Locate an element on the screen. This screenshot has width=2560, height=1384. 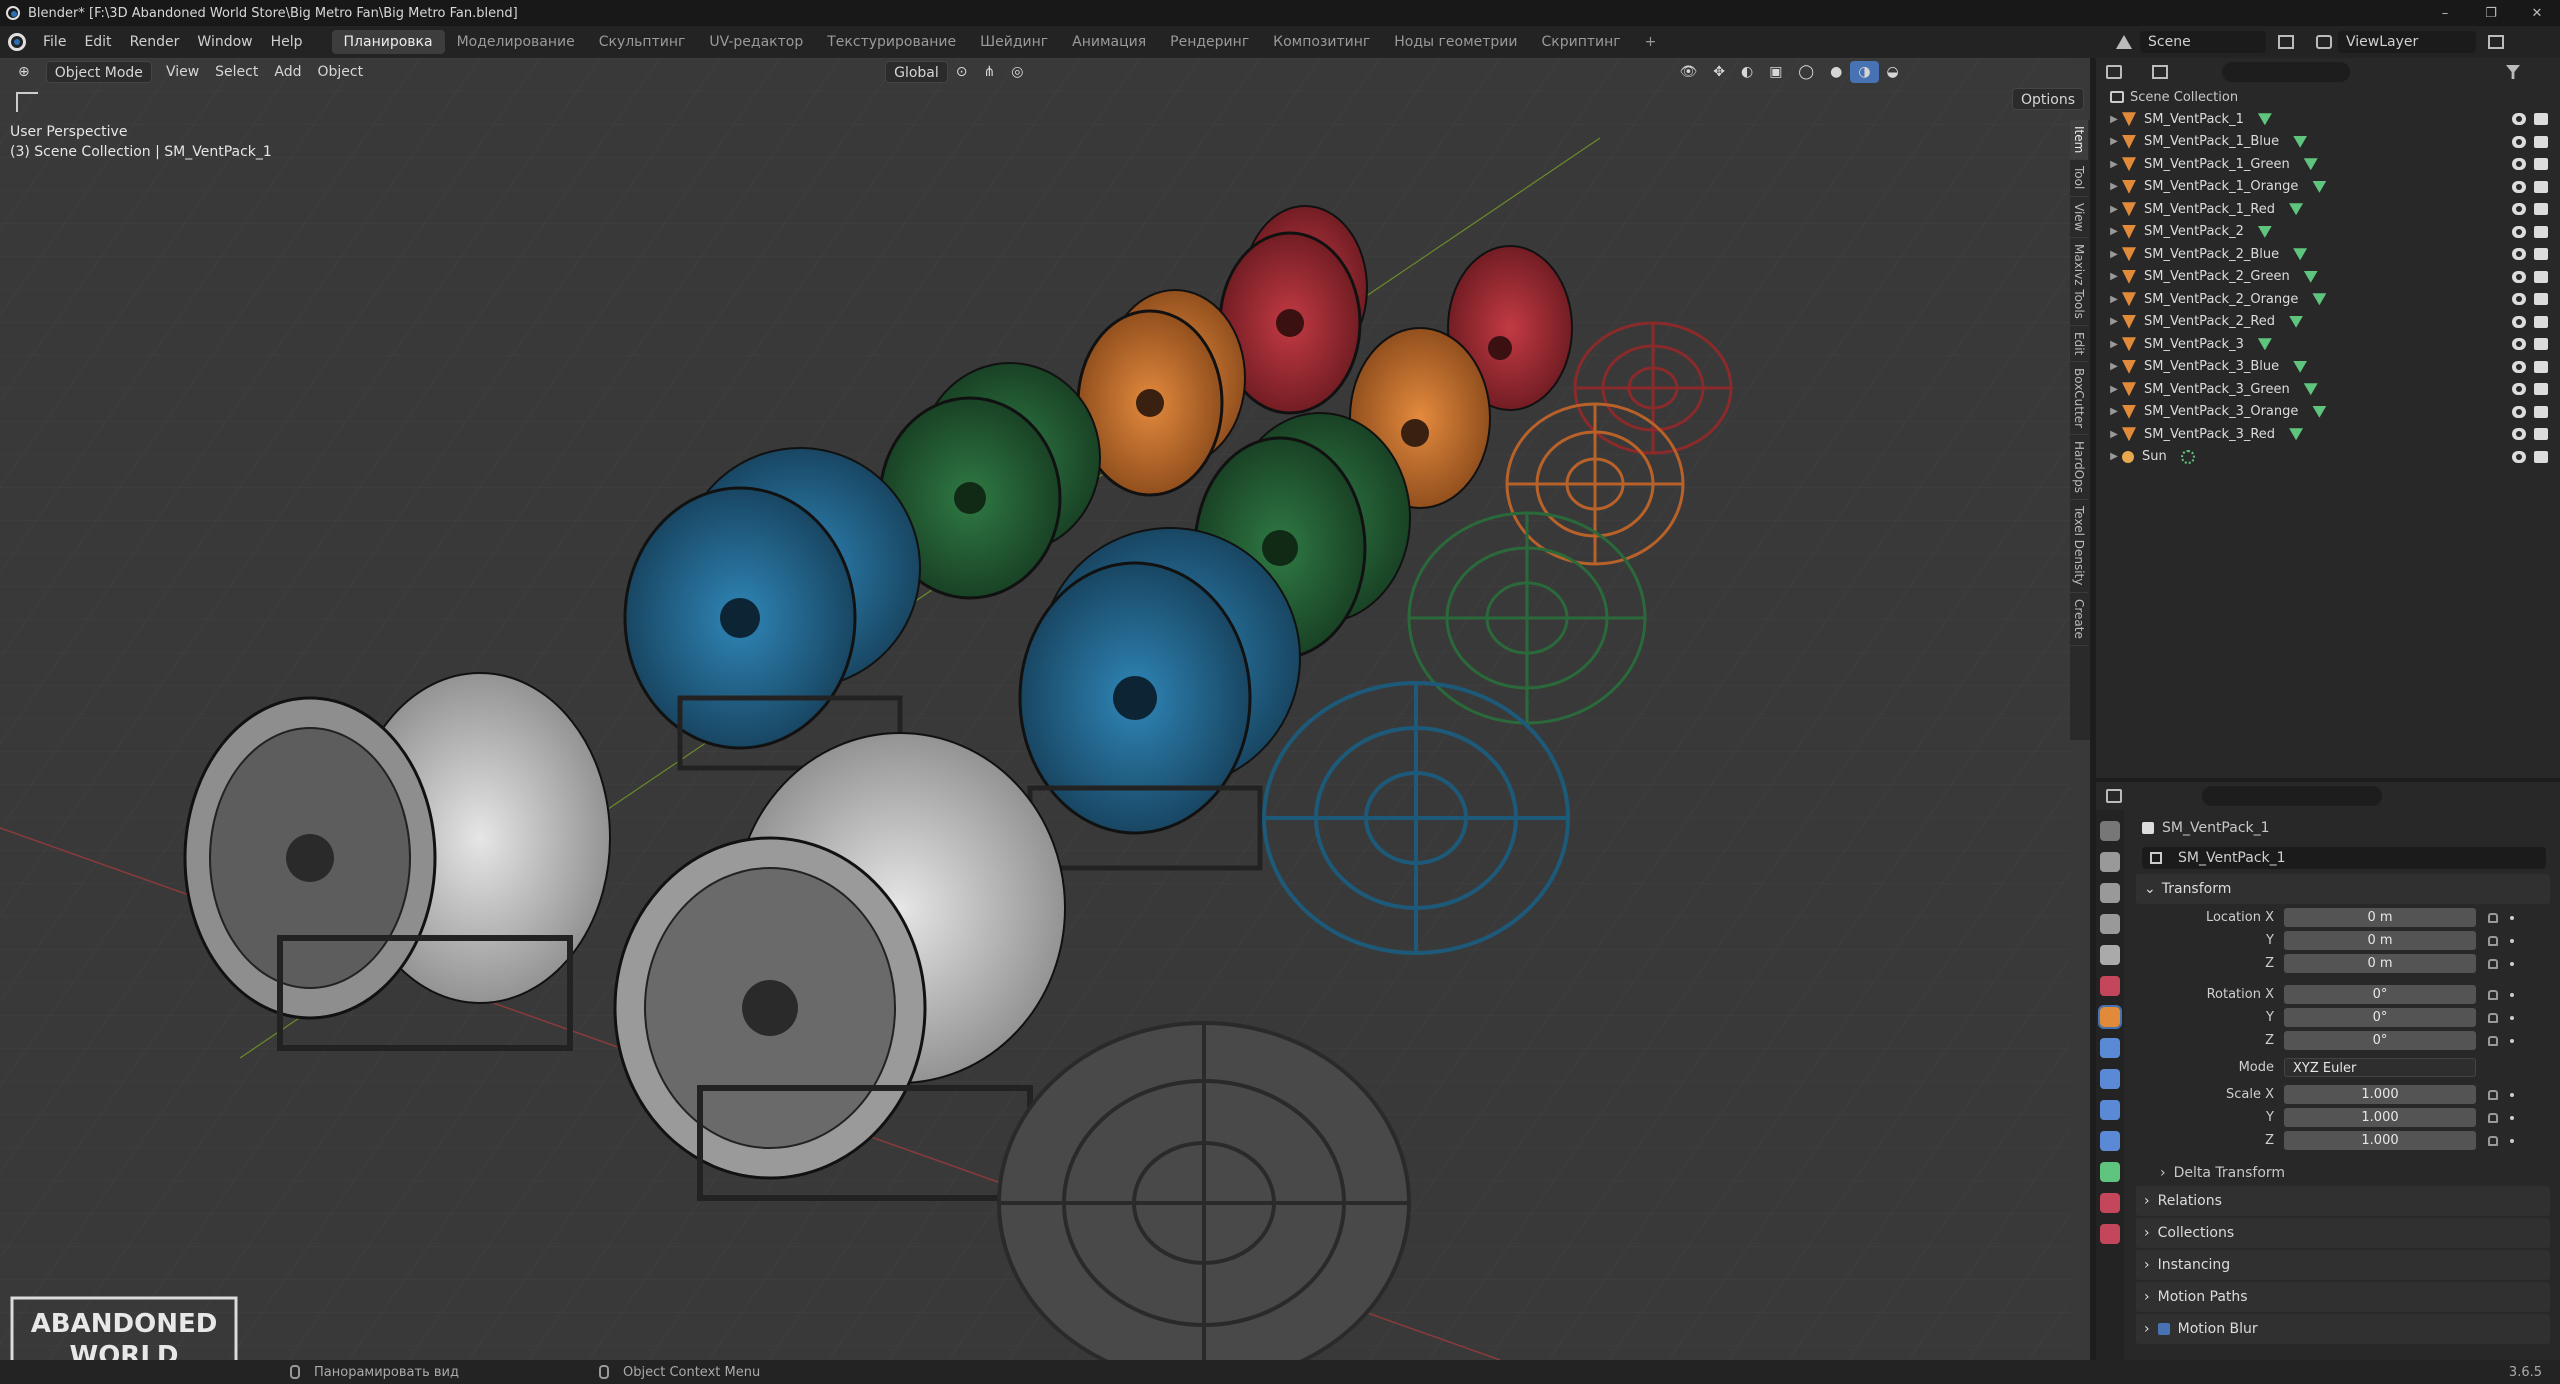
pivot-icon: ⊙ is located at coordinates (962, 72).